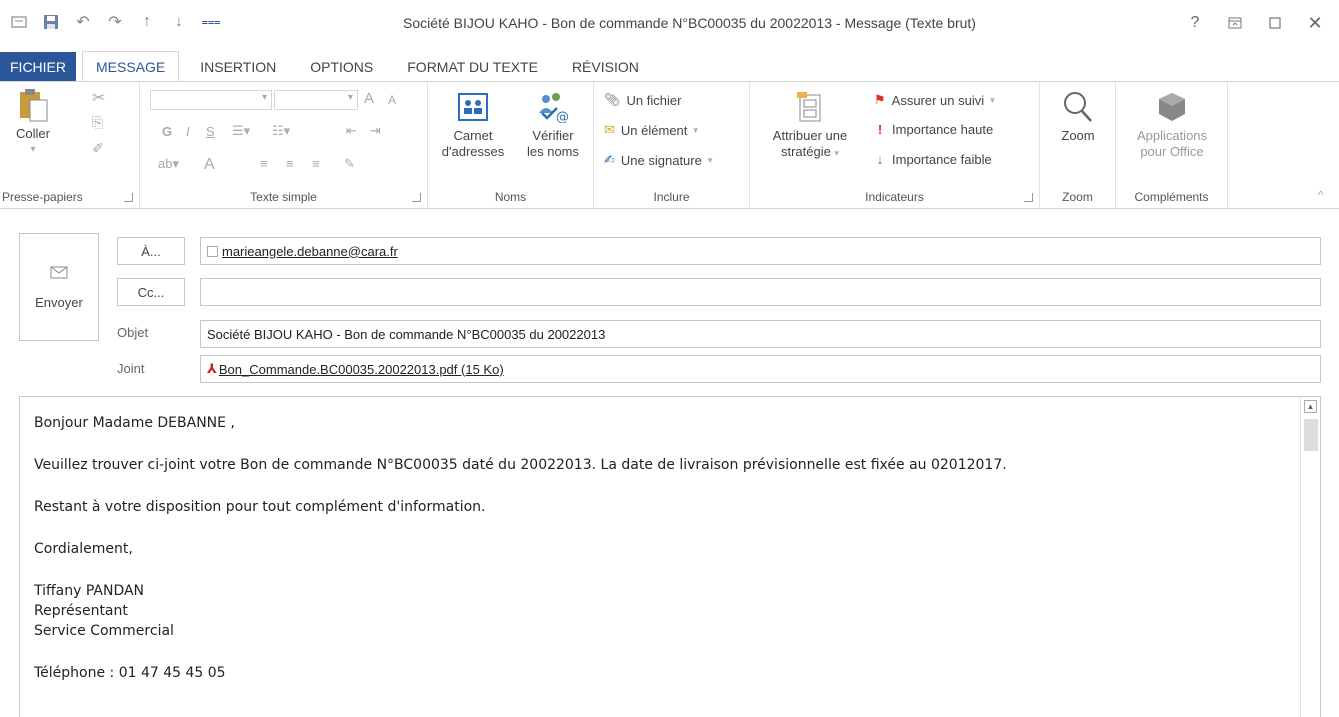  I want to click on bold-button: G, so click(167, 131).